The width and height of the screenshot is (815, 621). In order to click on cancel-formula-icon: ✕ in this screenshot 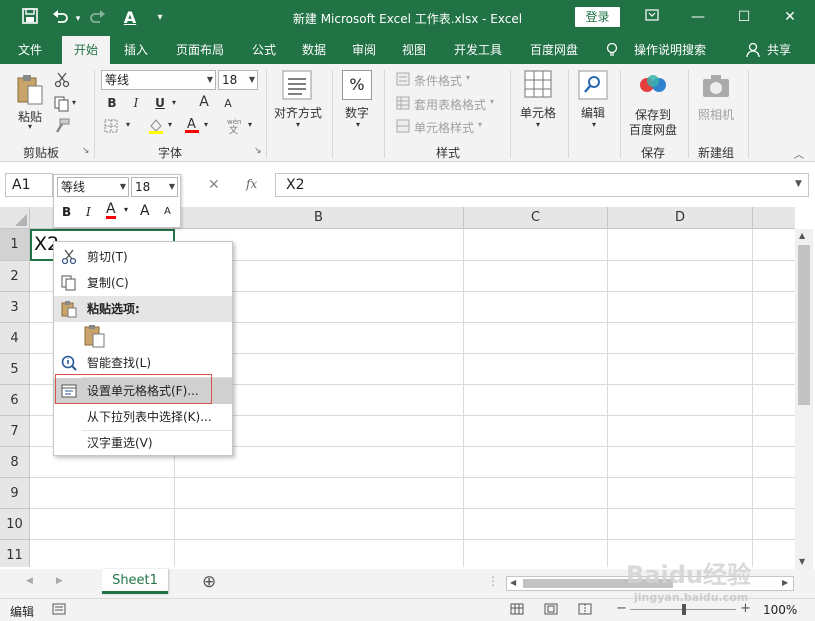, I will do `click(214, 185)`.